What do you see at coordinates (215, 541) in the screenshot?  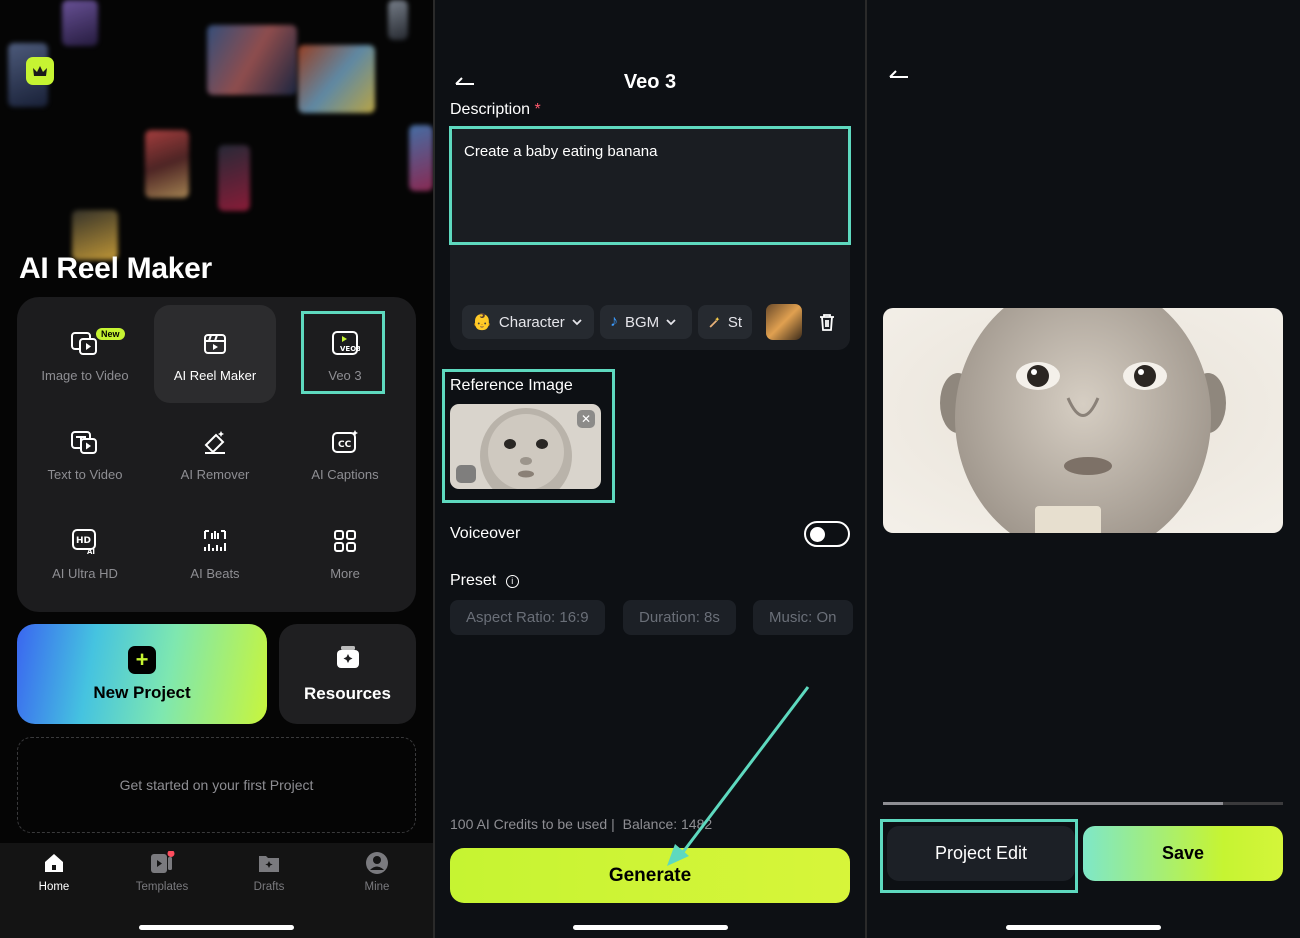 I see `beats-icon` at bounding box center [215, 541].